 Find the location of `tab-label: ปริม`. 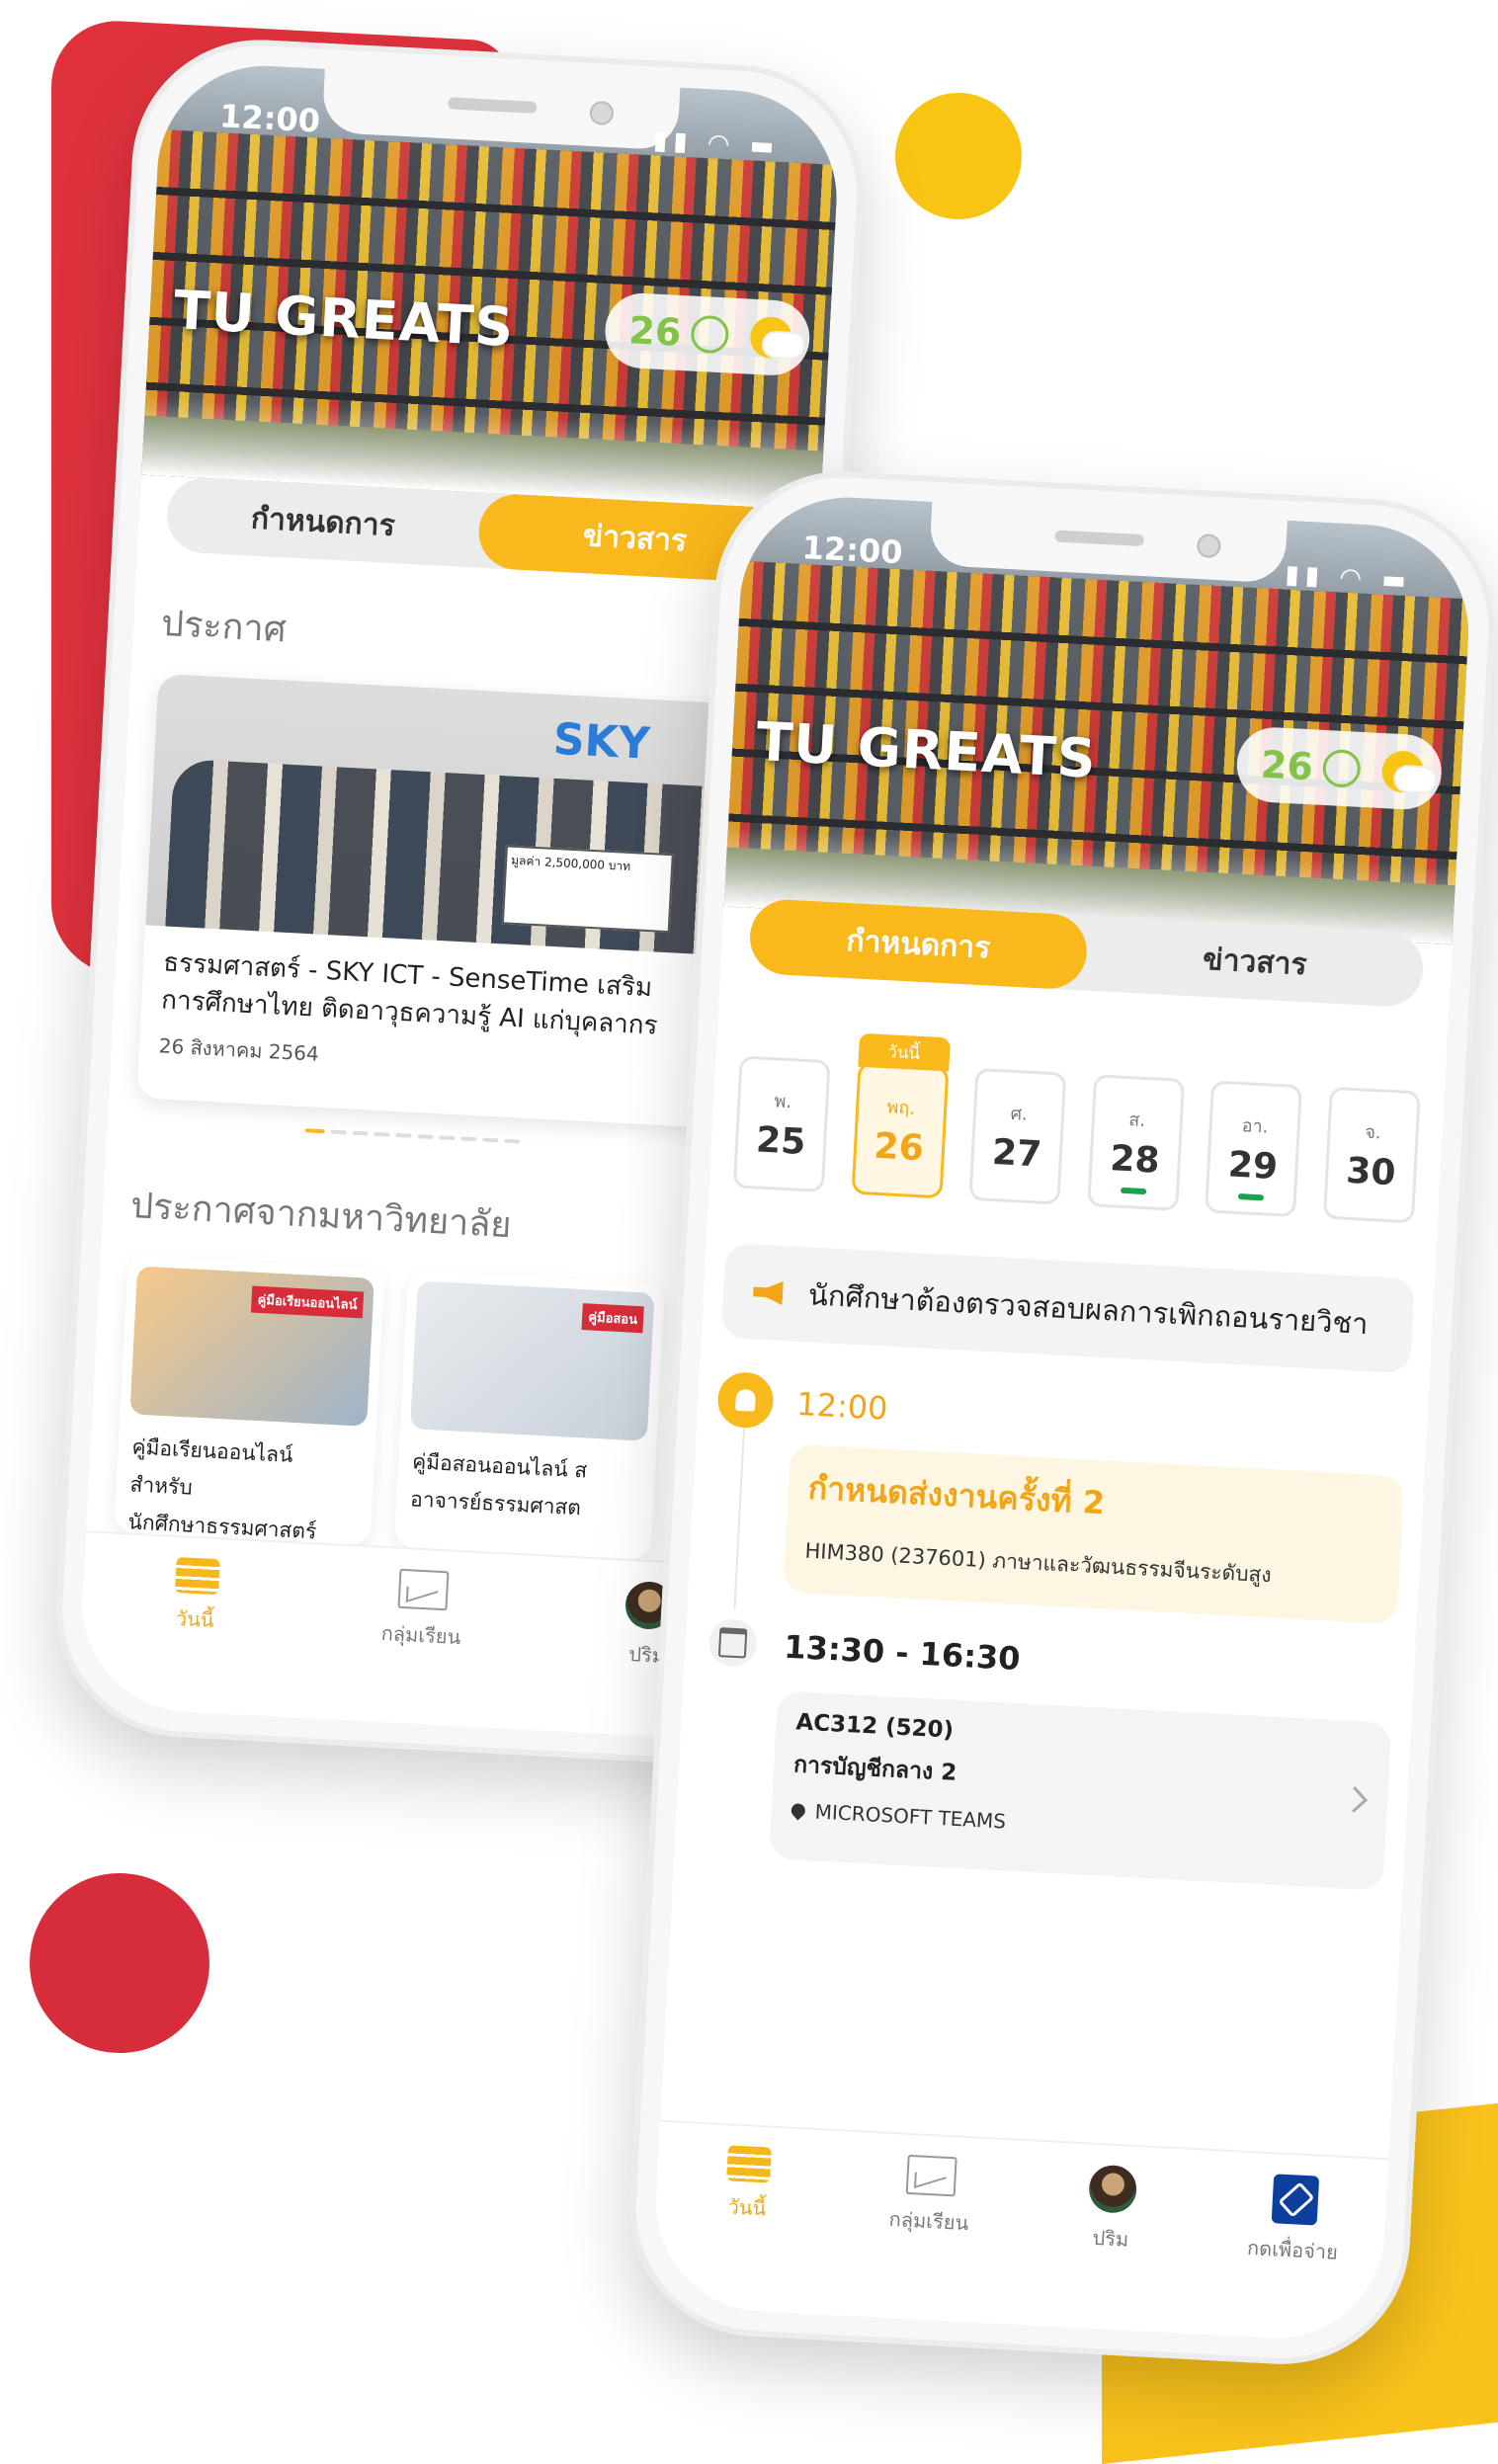

tab-label: ปริม is located at coordinates (1110, 2238).